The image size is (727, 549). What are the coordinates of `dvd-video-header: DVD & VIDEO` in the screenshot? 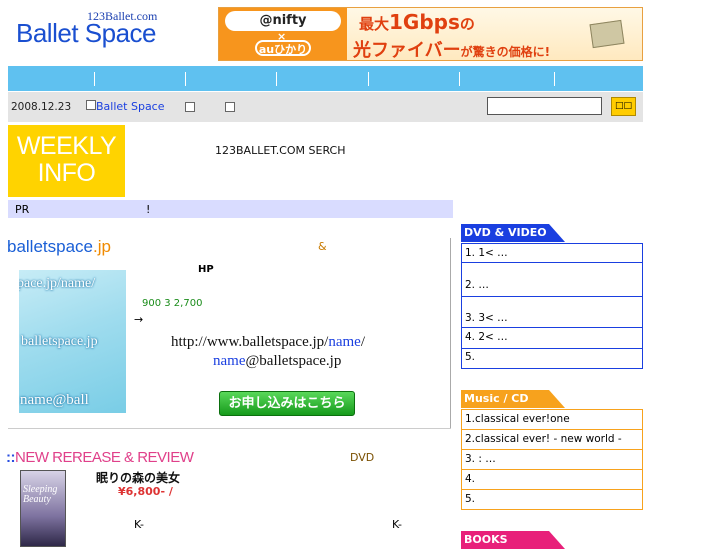 It's located at (513, 233).